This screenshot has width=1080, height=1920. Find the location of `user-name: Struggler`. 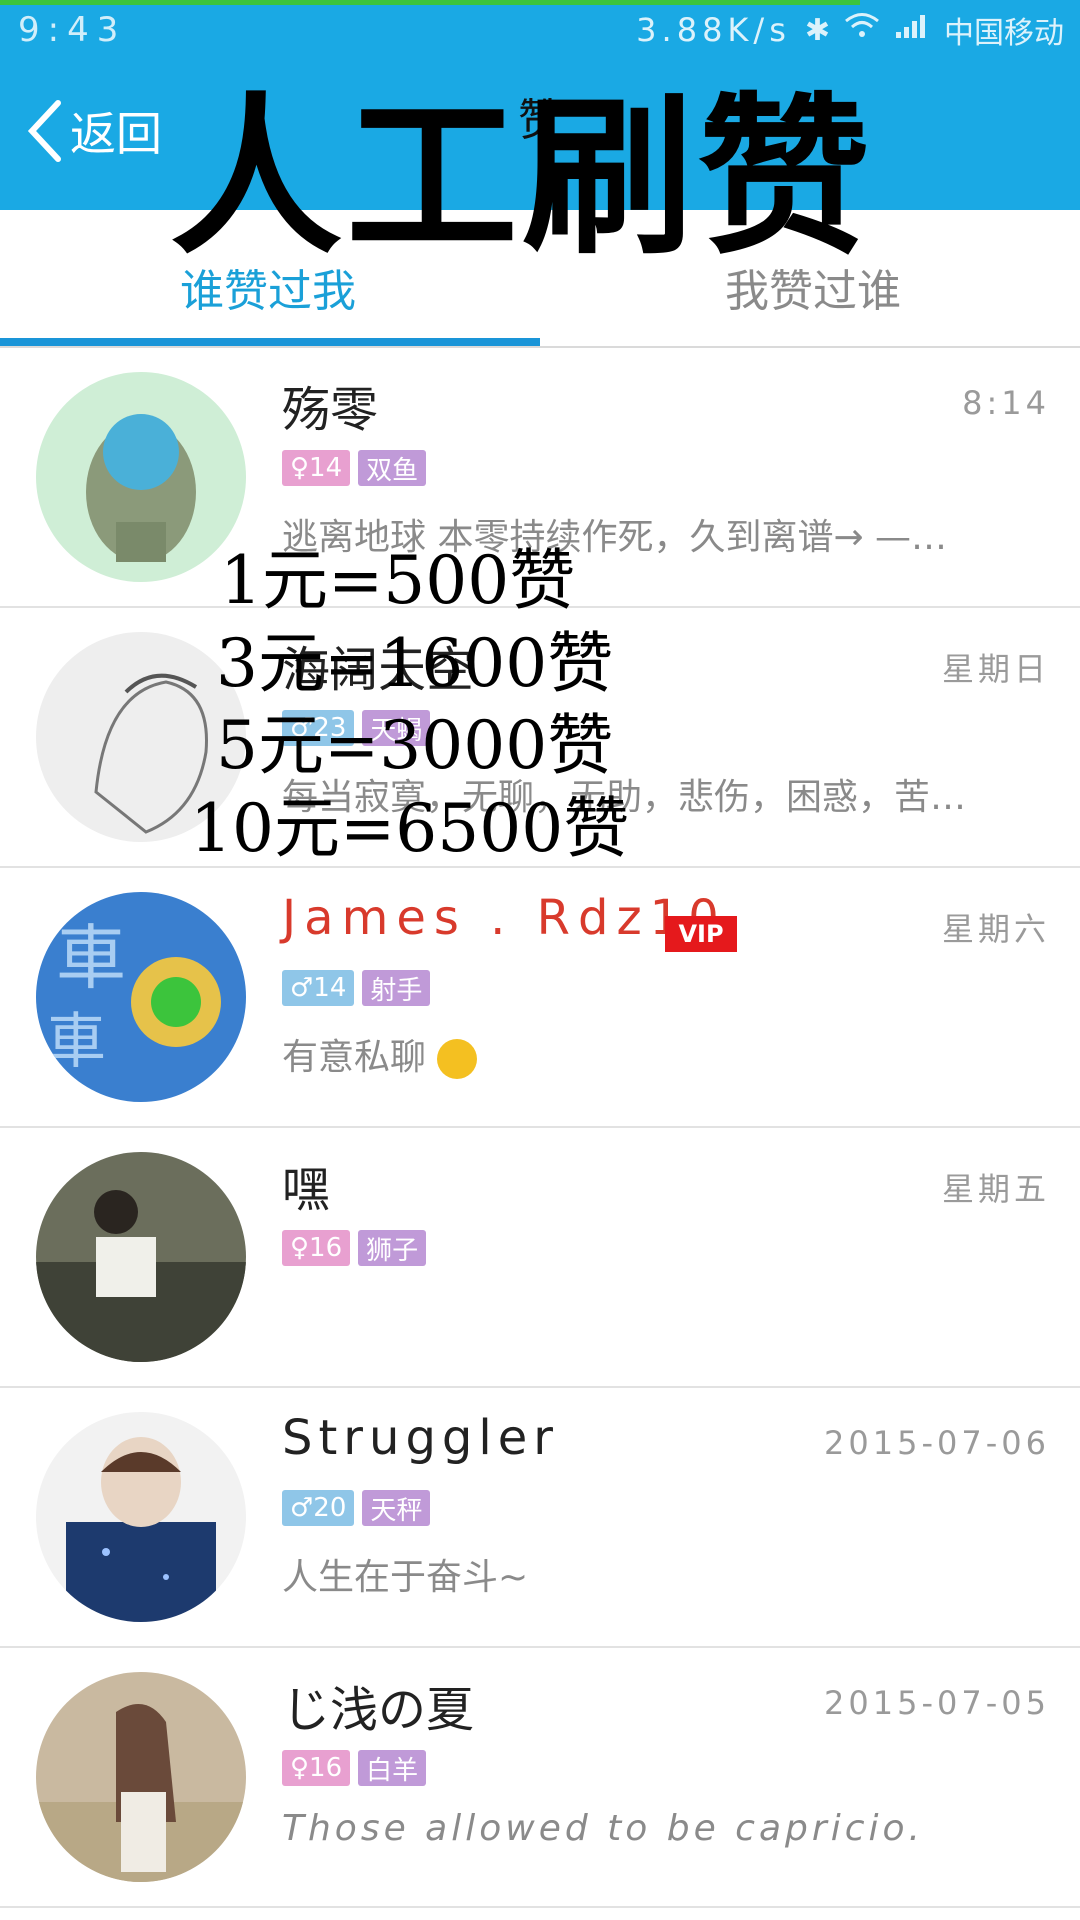

user-name: Struggler is located at coordinates (420, 1438).